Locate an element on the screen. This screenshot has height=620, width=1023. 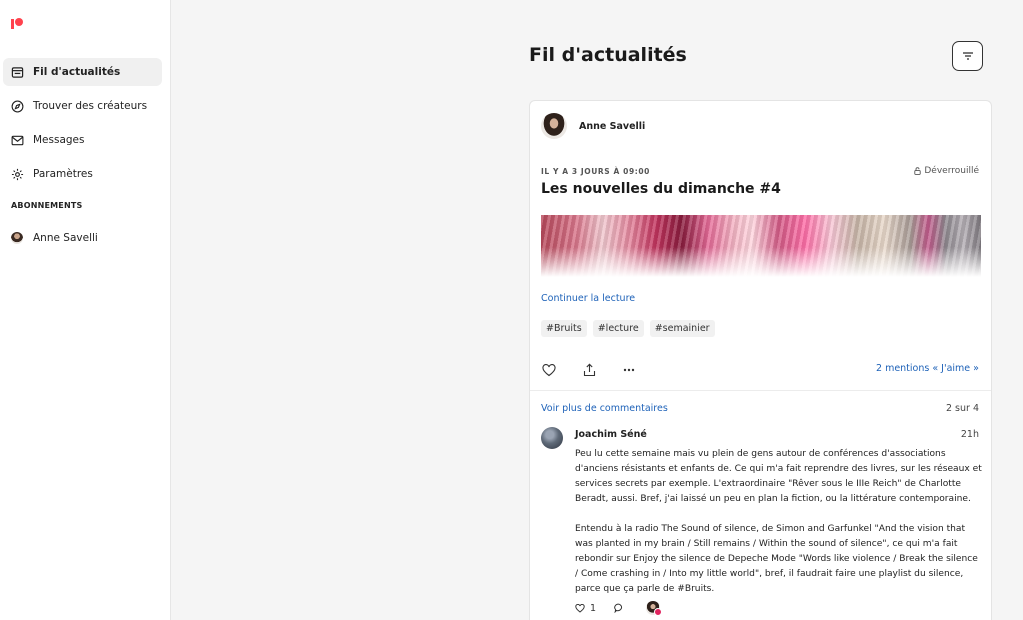
comment-author: Joachim Séné is located at coordinates (611, 434).